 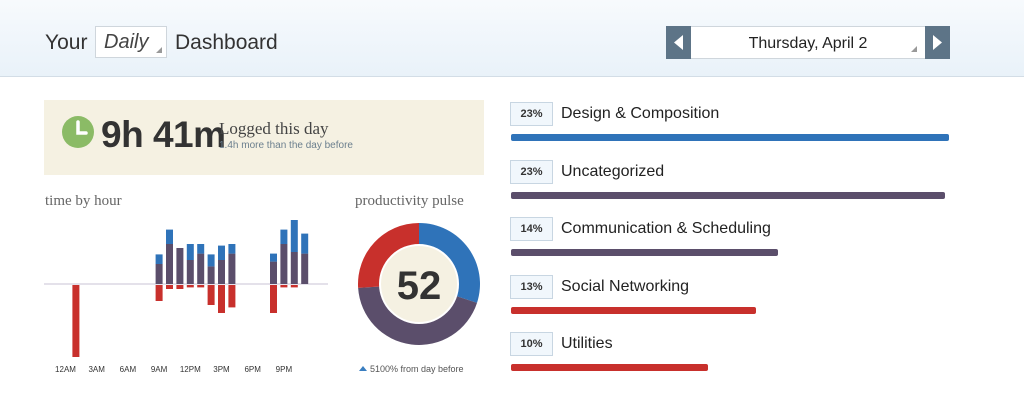 I want to click on hour-tick-label: 3AM, so click(x=96, y=369).